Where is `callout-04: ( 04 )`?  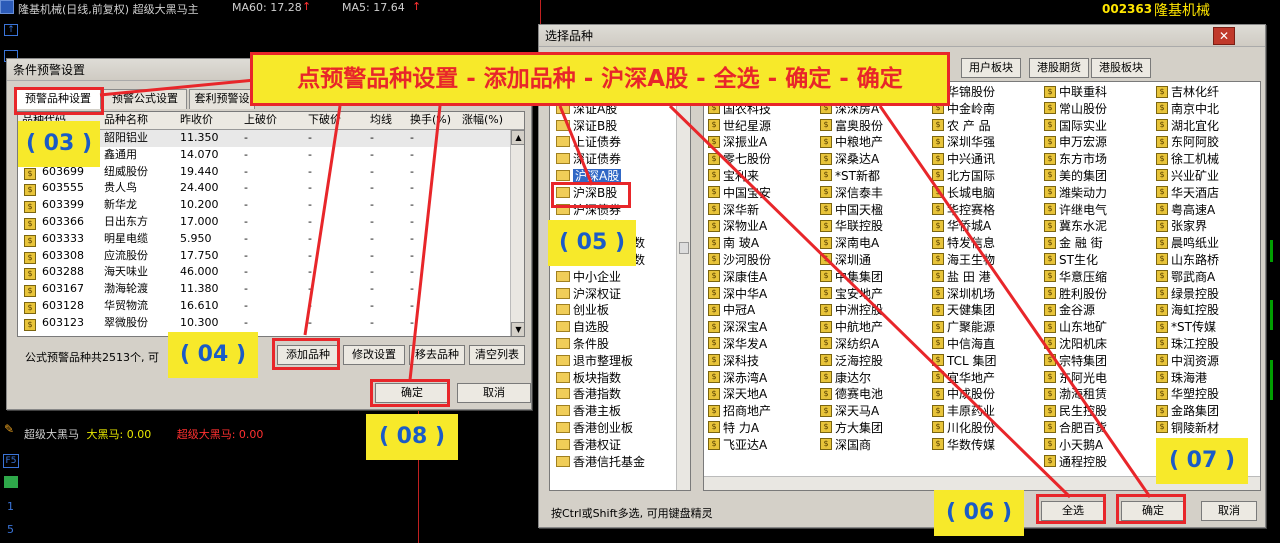 callout-04: ( 04 ) is located at coordinates (213, 355).